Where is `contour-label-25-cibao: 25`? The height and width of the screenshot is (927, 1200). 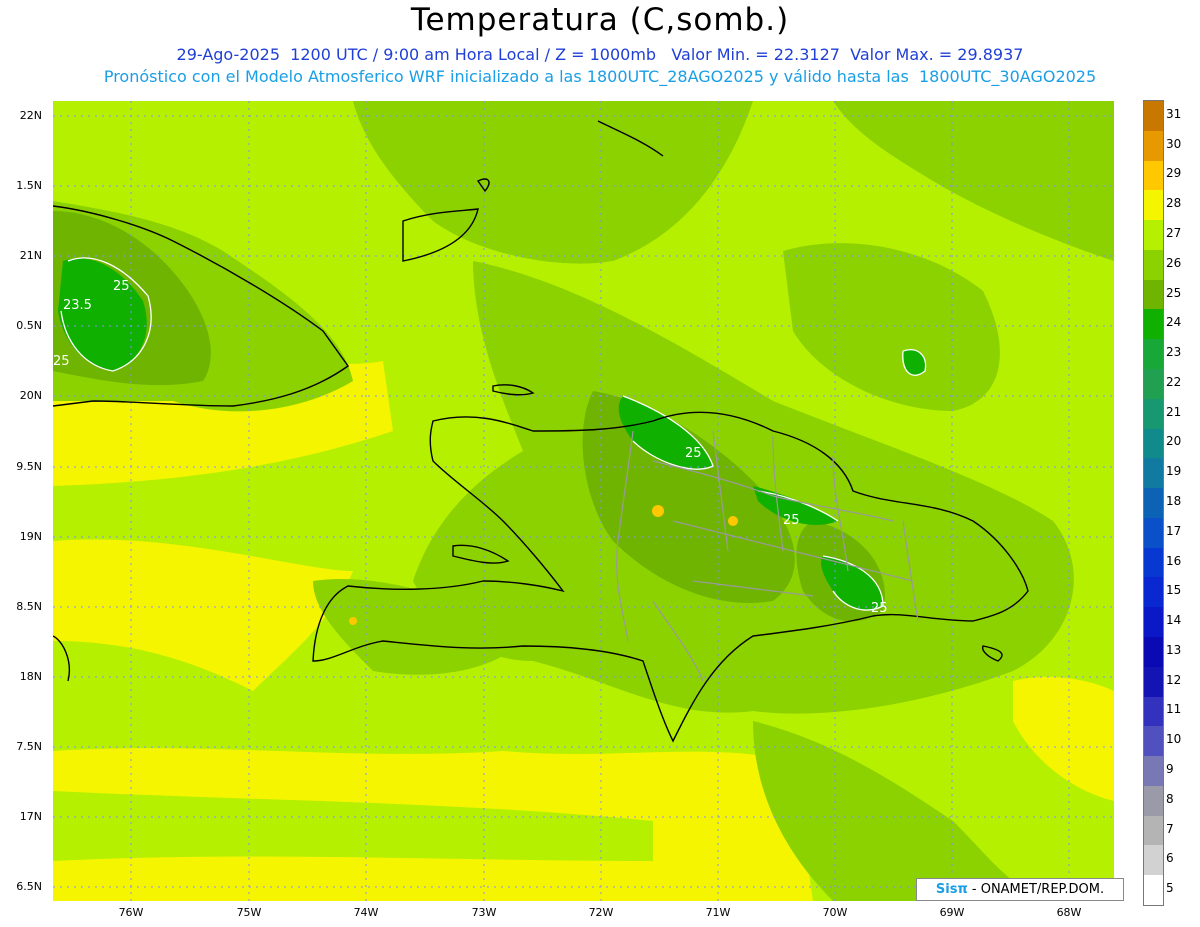
contour-label-25-cibao: 25 is located at coordinates (693, 453).